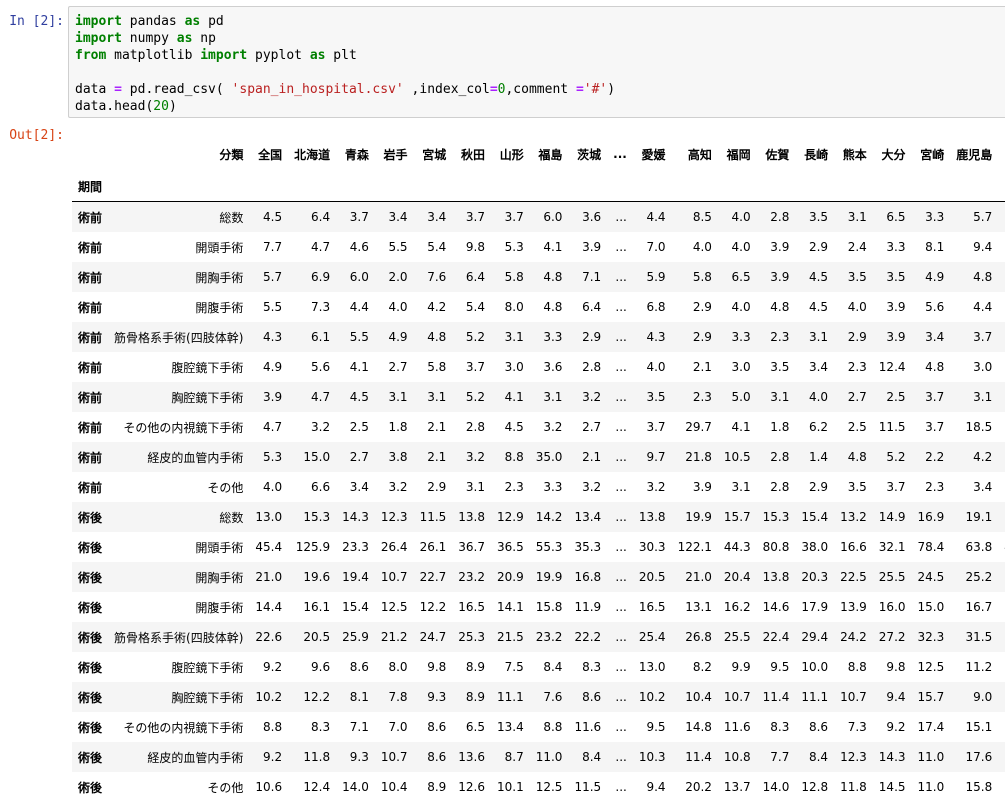 The image size is (1005, 808). What do you see at coordinates (471, 637) in the screenshot?
I see `table-cell: 25.3` at bounding box center [471, 637].